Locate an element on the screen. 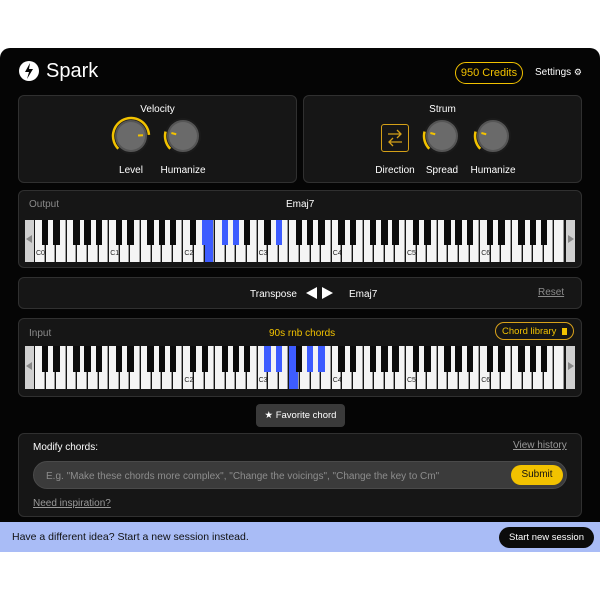 The height and width of the screenshot is (600, 600). settings-button: Settings ⚙ is located at coordinates (558, 72).